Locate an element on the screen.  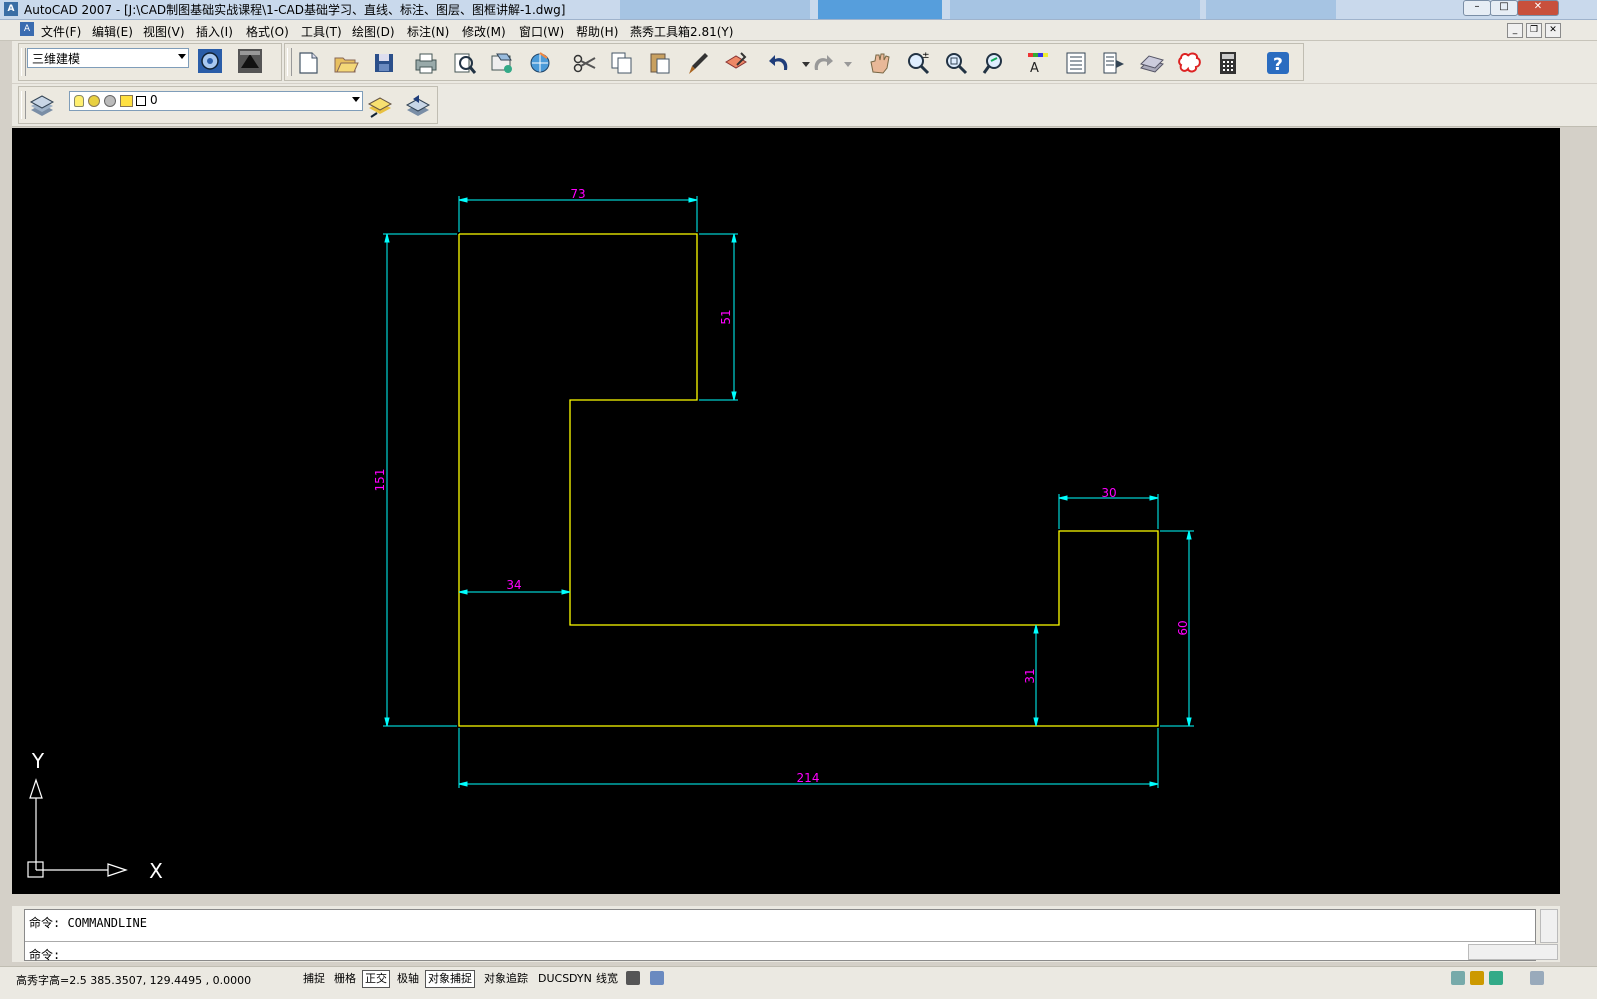
publish-icon is located at coordinates (502, 63).